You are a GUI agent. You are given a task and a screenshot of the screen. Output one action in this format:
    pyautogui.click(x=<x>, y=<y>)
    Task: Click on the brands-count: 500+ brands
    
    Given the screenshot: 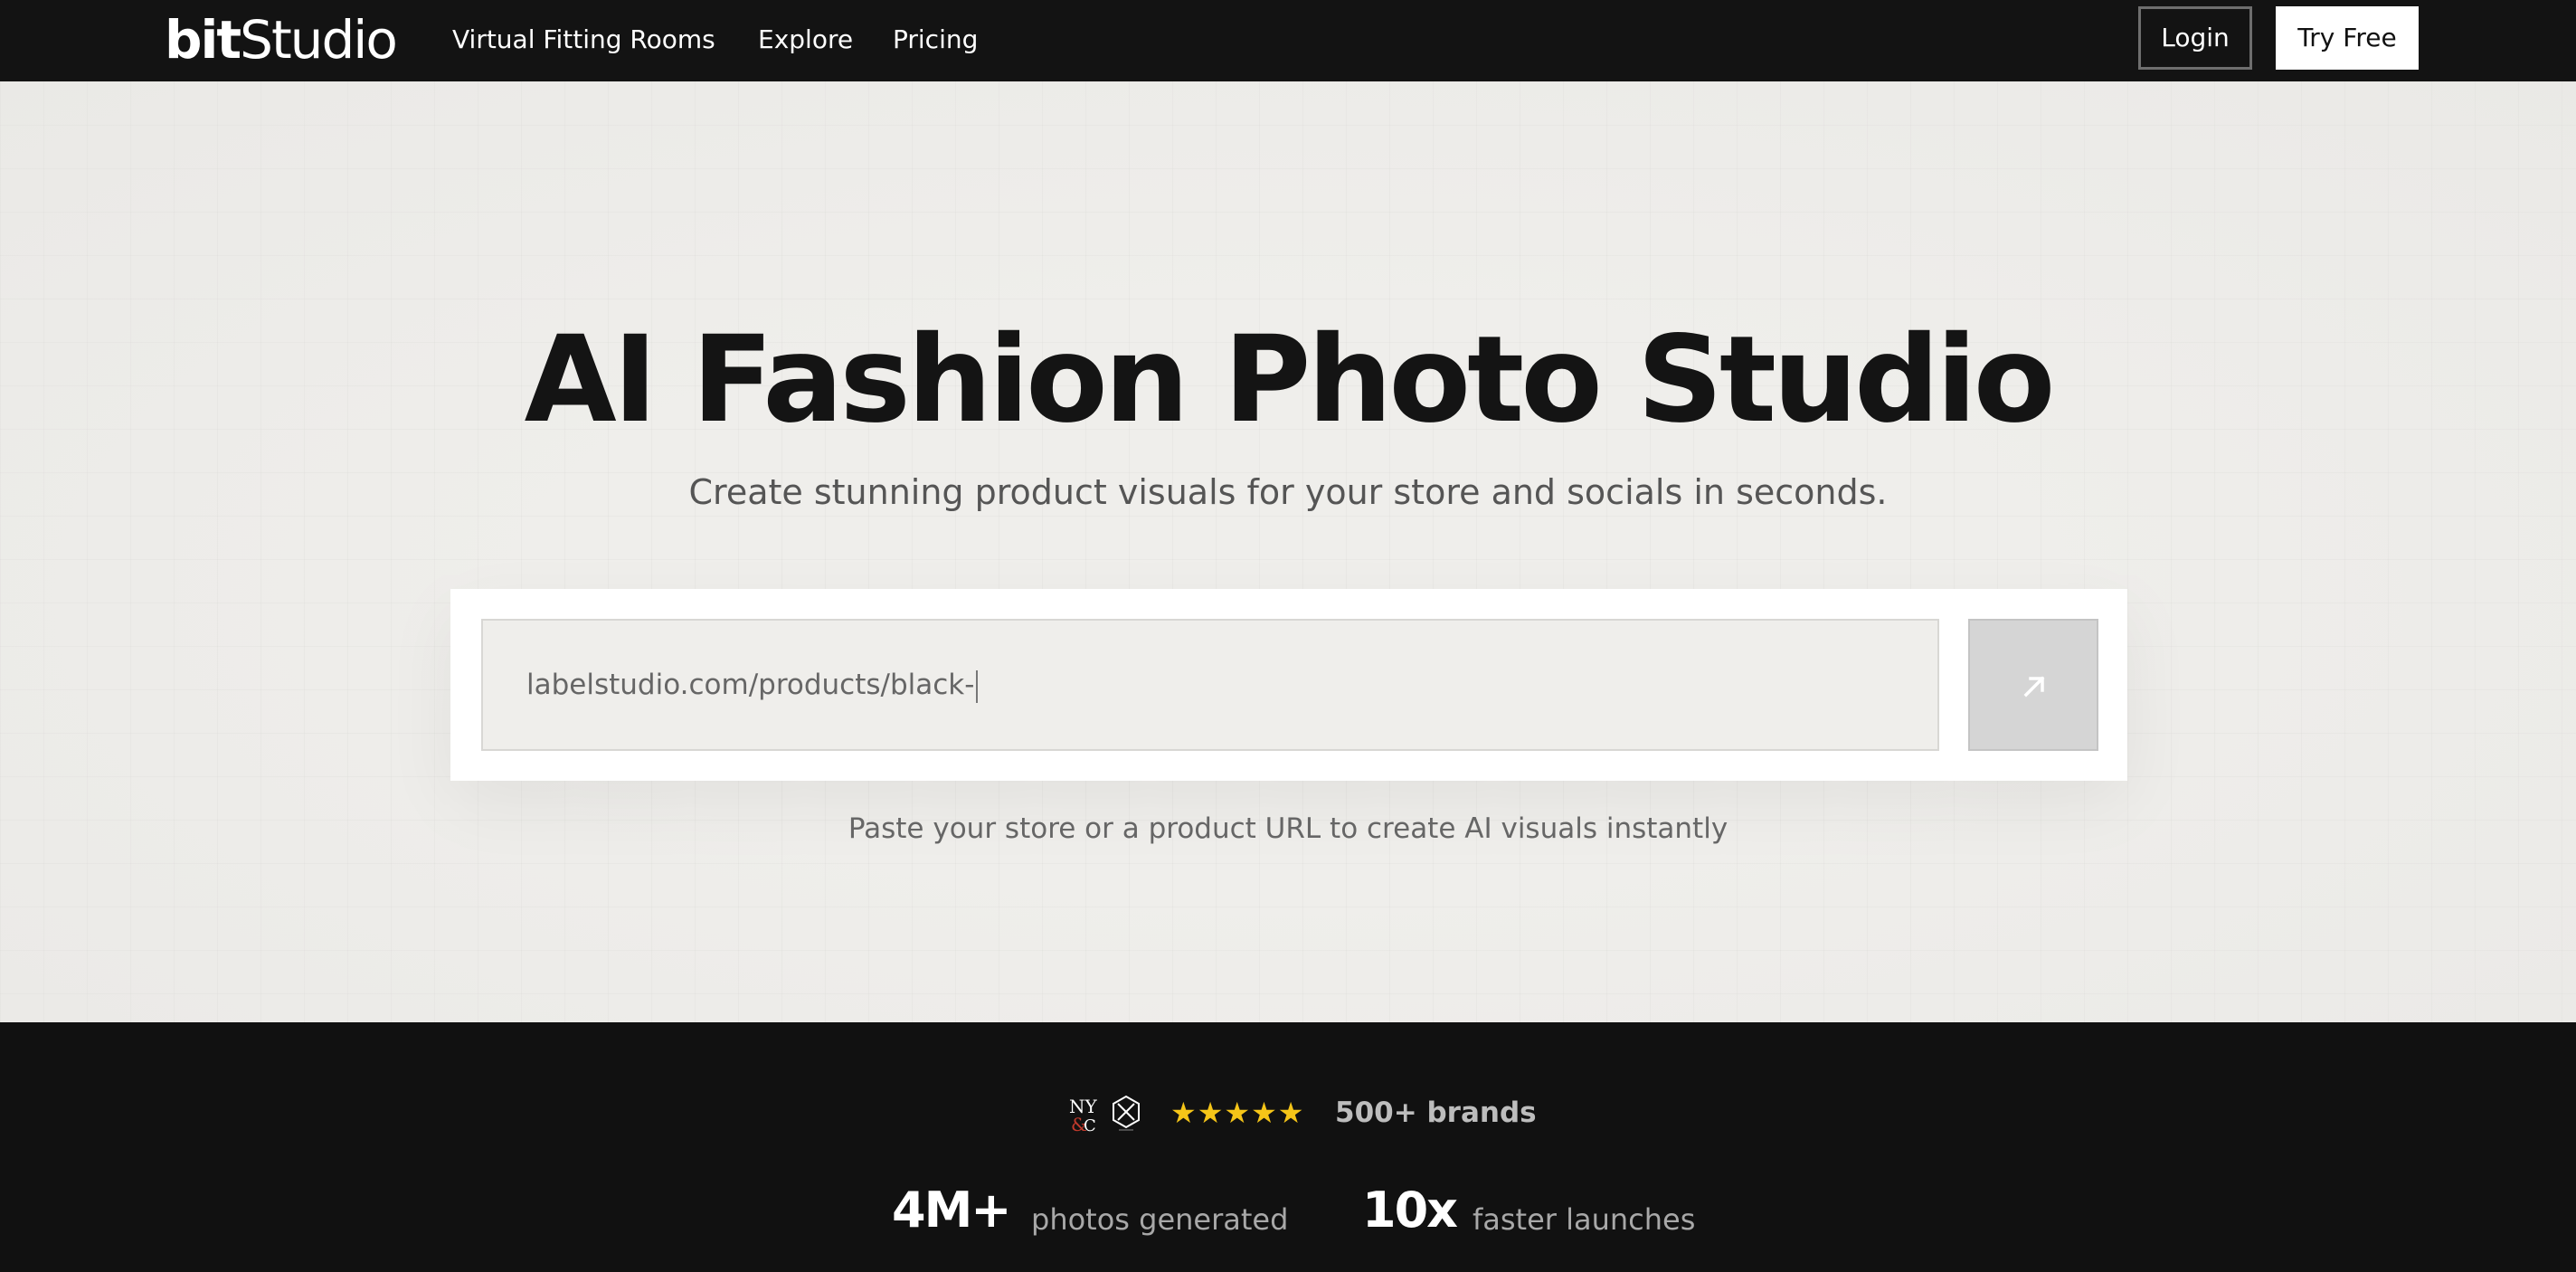 What is the action you would take?
    pyautogui.click(x=1436, y=1112)
    